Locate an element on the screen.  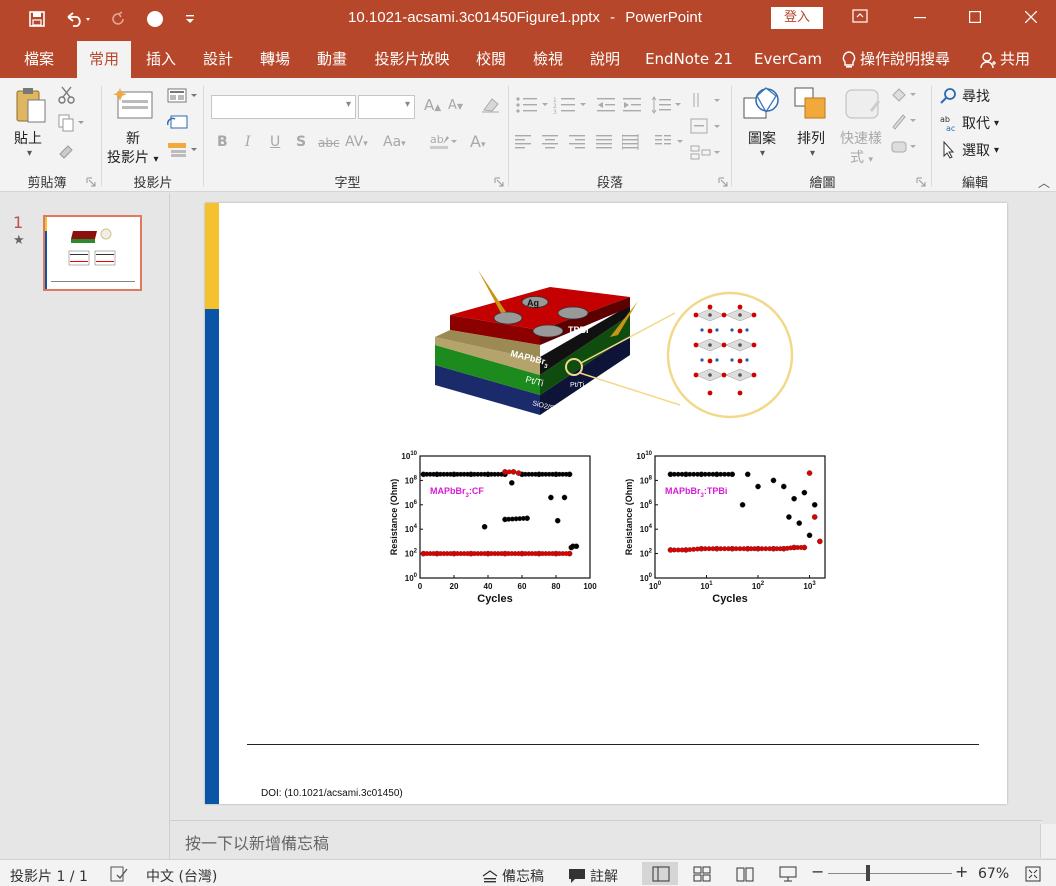
bold-button: B is located at coordinates (222, 142).